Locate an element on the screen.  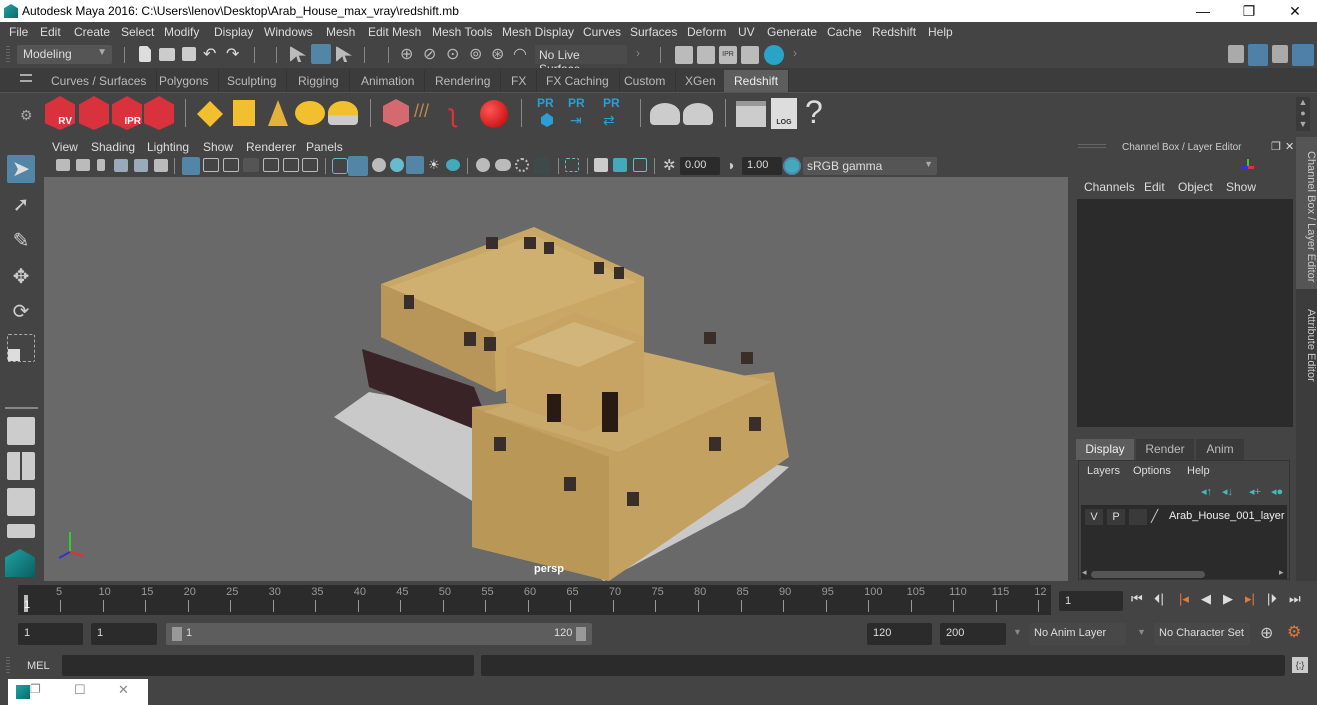
shelf-settings-gear-icon: ⚙ is located at coordinates (26, 115).